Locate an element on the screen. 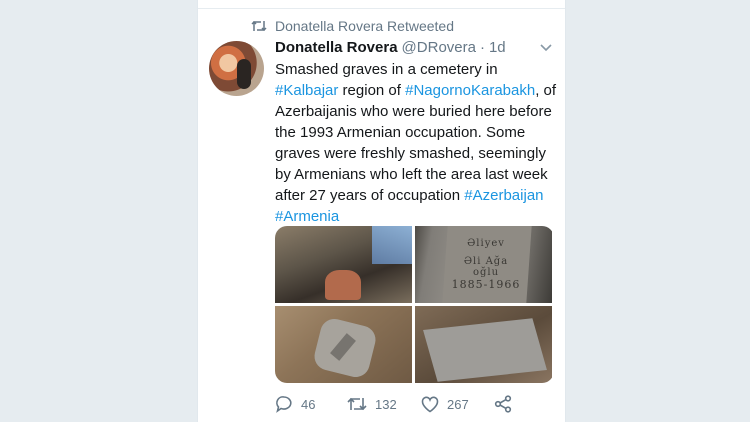  reply-button: 46 is located at coordinates (311, 404).